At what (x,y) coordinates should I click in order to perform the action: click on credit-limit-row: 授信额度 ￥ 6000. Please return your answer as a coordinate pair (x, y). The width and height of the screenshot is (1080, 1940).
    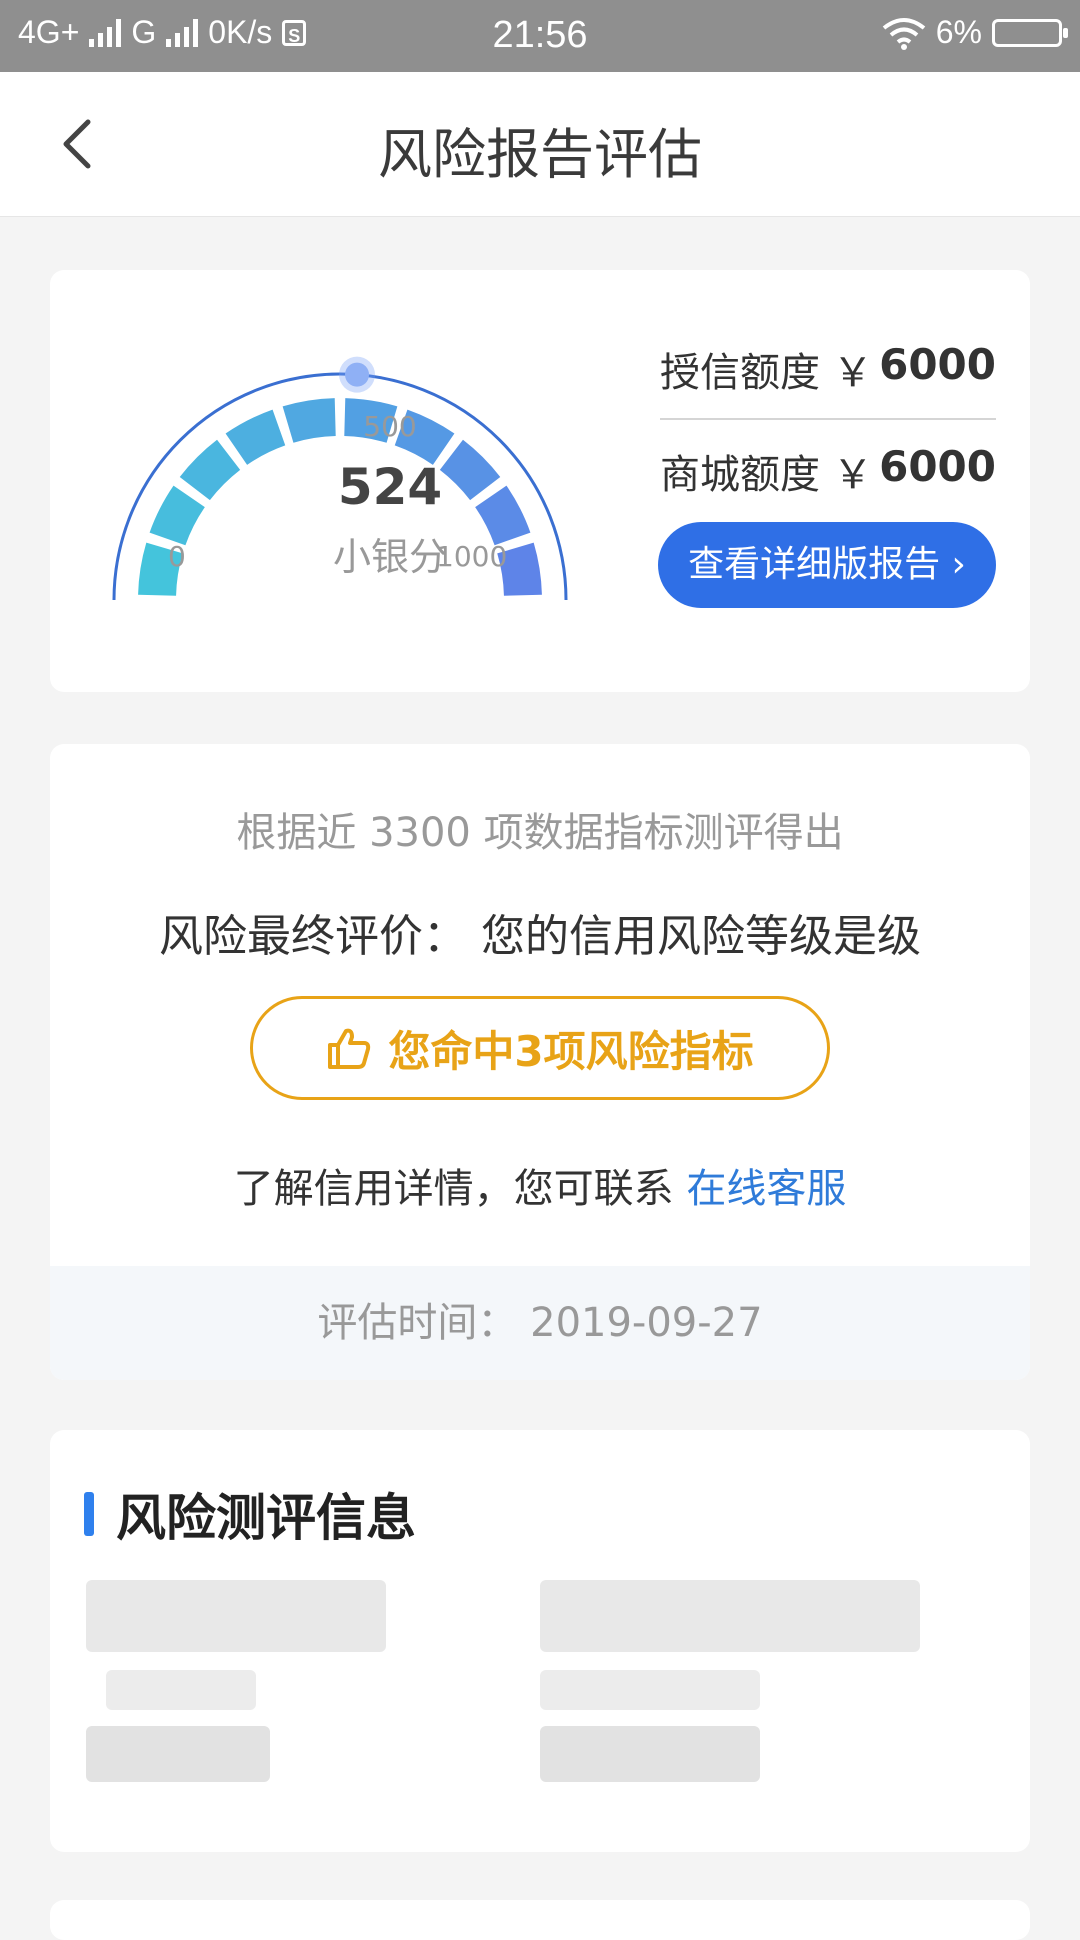
    Looking at the image, I should click on (828, 369).